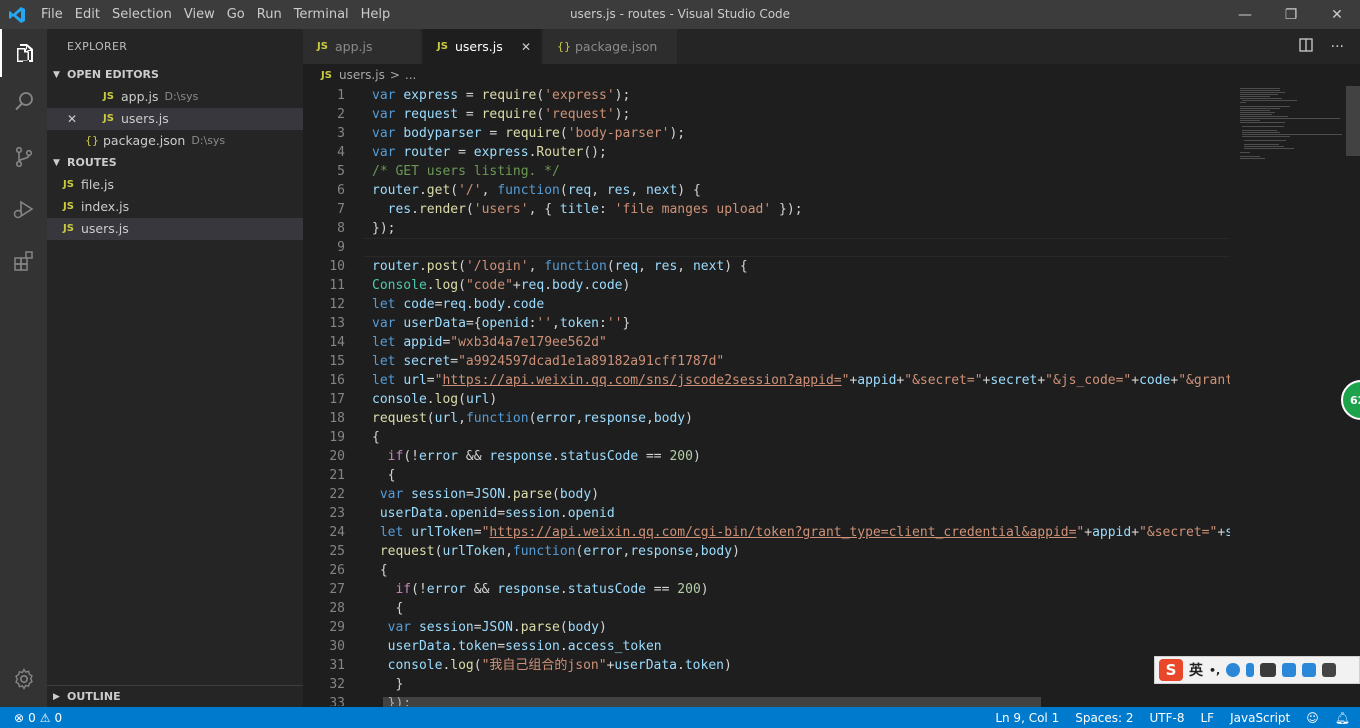 The width and height of the screenshot is (1360, 728). I want to click on problems-indicator: ⊗ 0 ⚠ 0, so click(38, 717).